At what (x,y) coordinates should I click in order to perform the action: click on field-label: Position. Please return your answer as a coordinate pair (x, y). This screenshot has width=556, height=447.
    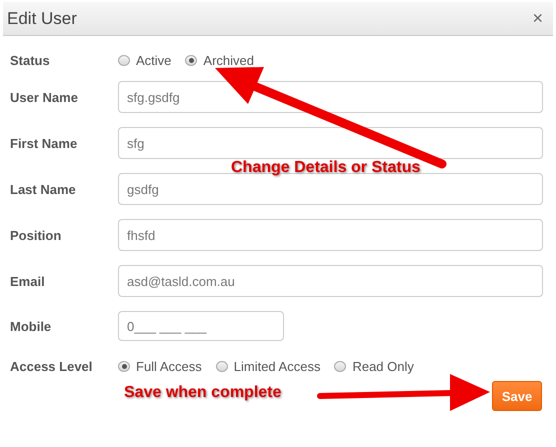
    Looking at the image, I should click on (36, 235).